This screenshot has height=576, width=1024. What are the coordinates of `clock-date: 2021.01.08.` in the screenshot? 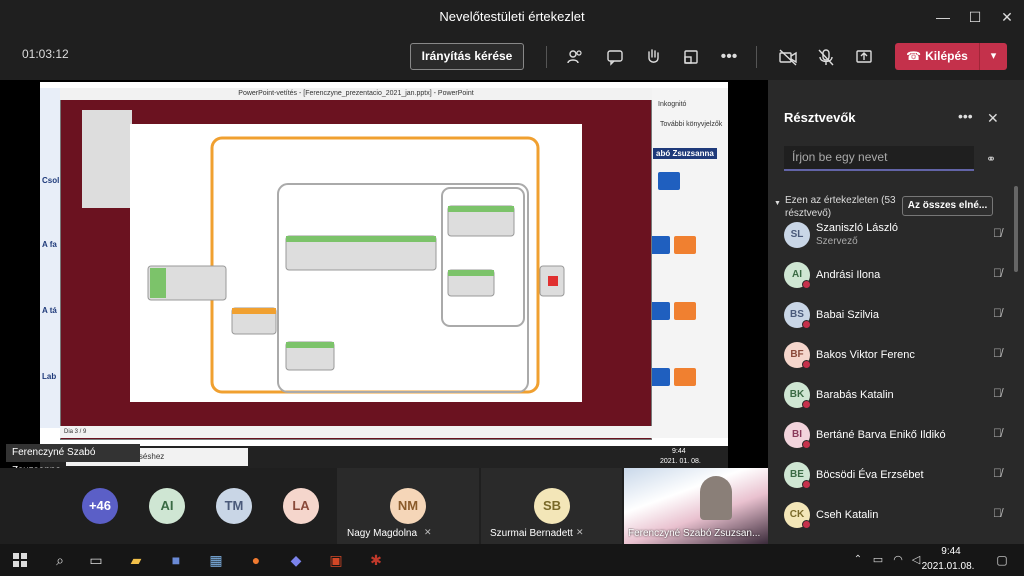 It's located at (948, 566).